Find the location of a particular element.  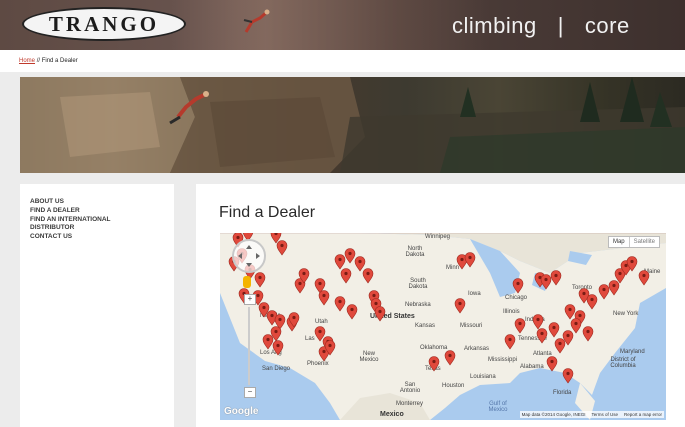

map-data-credit: Map data ©2014 Google, INEGI is located at coordinates (553, 414).